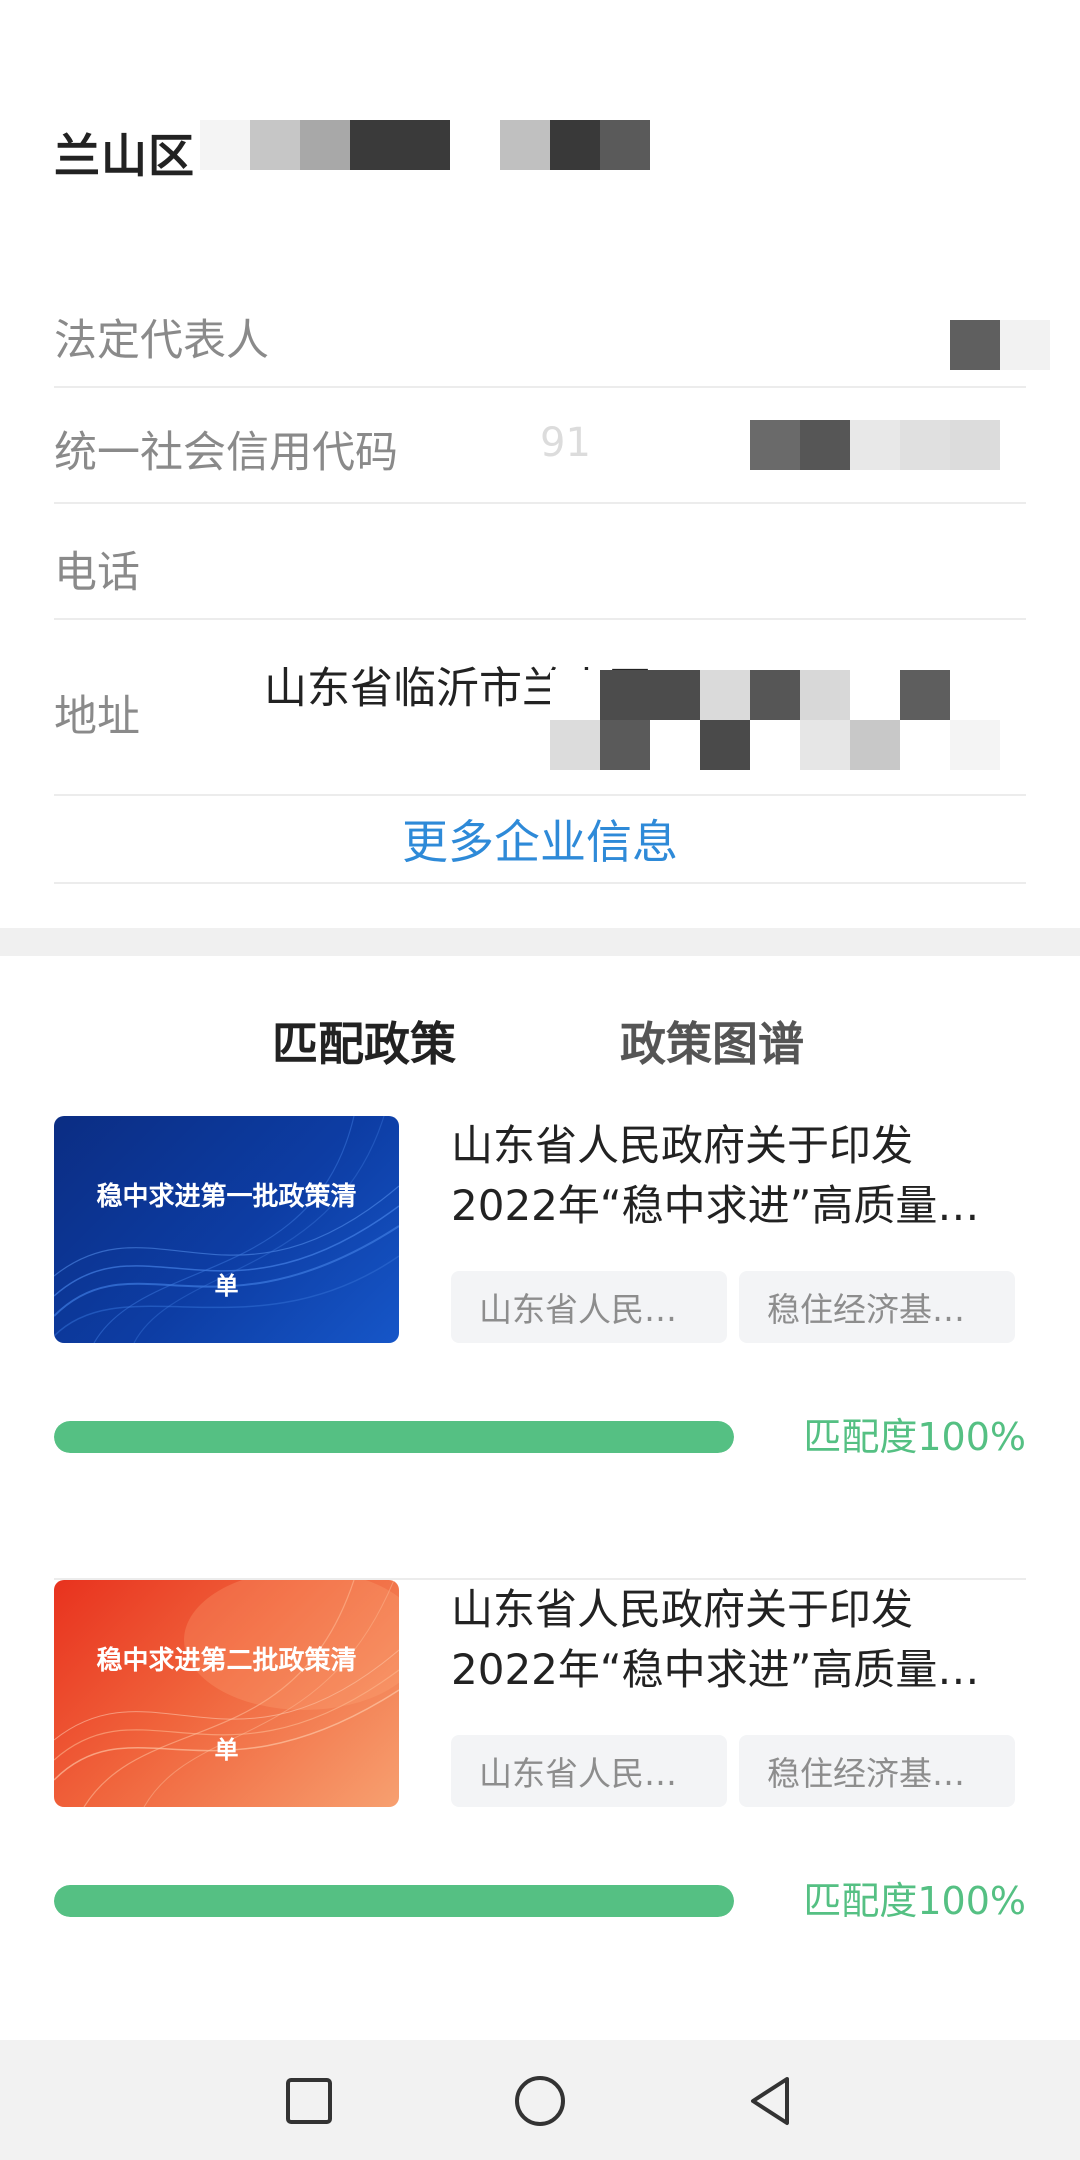 The image size is (1080, 2160). I want to click on tab-policy-map: 政策图谱, so click(712, 1041).